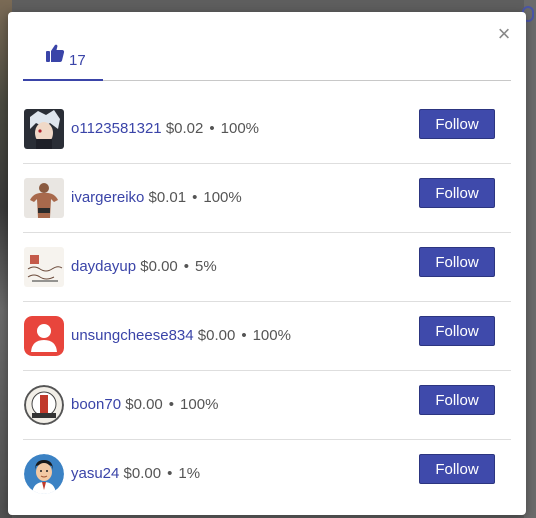 The width and height of the screenshot is (536, 518). What do you see at coordinates (132, 335) in the screenshot?
I see `voter-username: unsungcheese834` at bounding box center [132, 335].